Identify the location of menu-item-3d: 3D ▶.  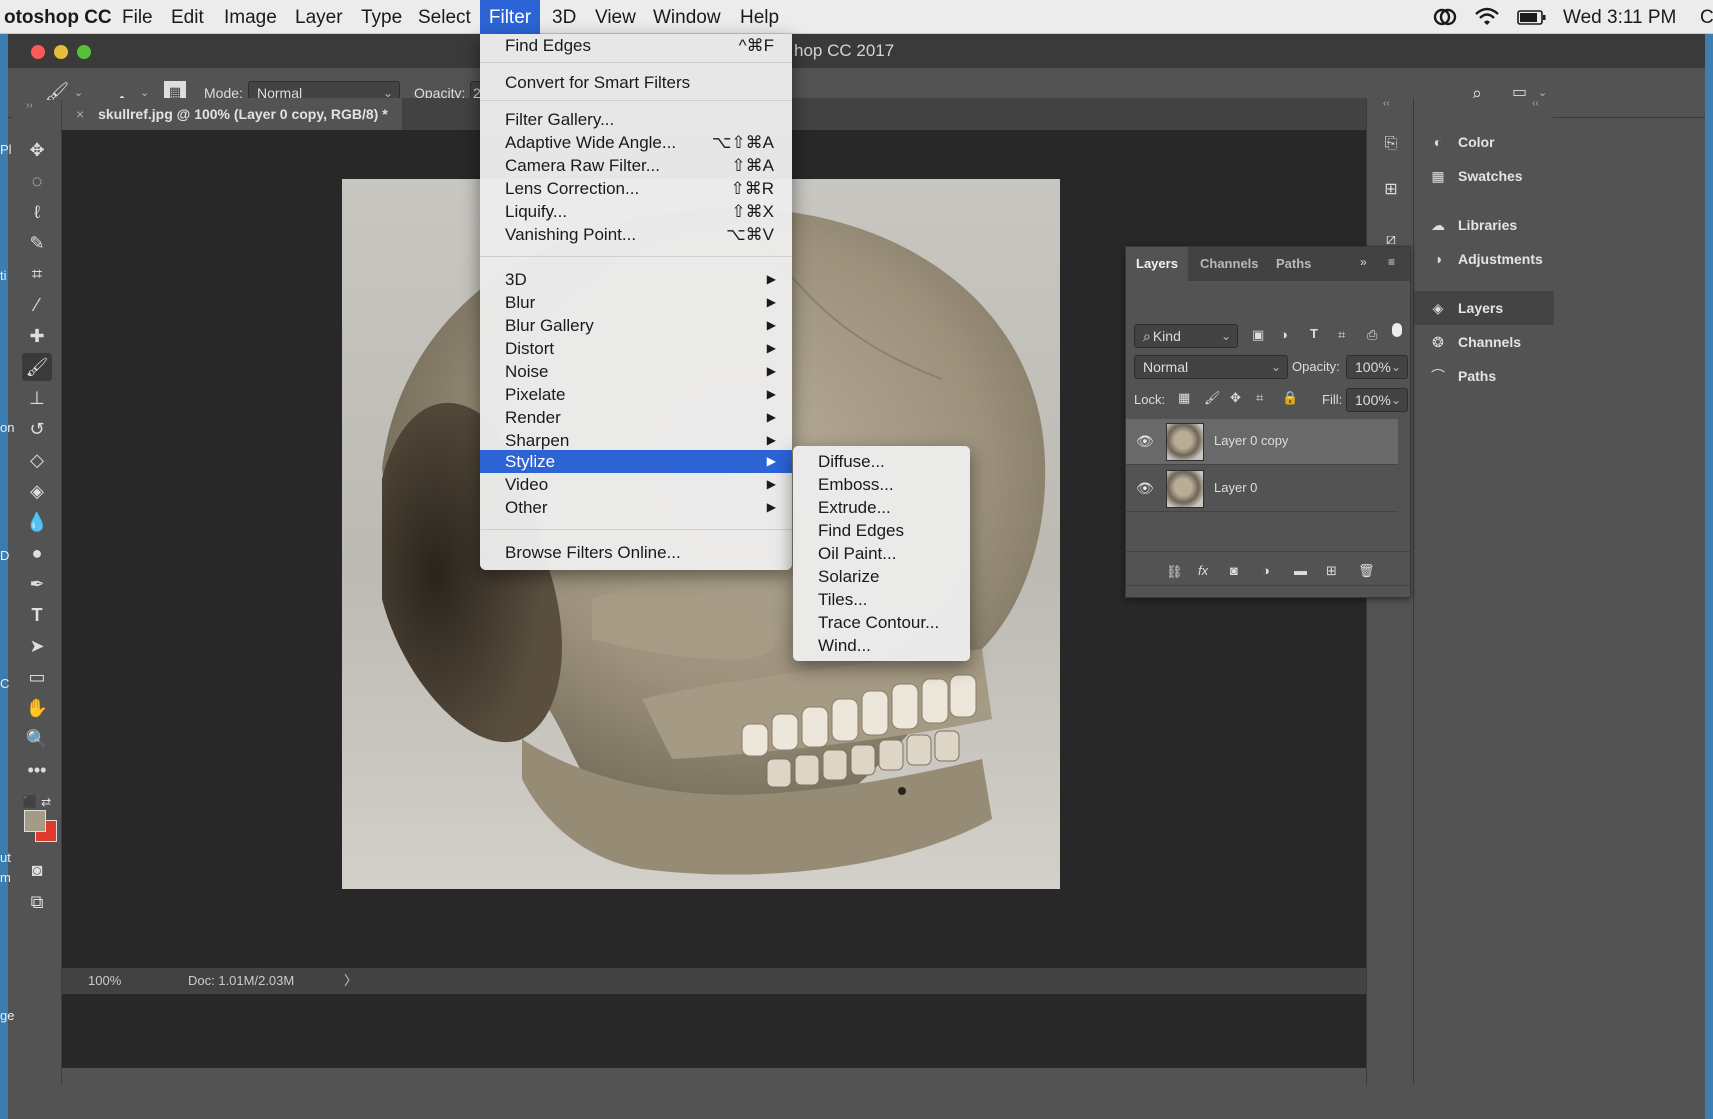
(636, 279).